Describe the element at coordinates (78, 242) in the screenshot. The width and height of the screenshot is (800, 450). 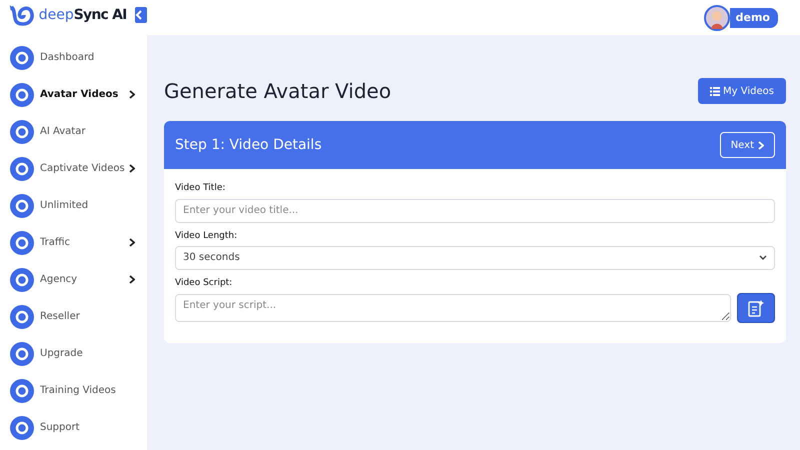
I see `sidebar-item: Traffic` at that location.